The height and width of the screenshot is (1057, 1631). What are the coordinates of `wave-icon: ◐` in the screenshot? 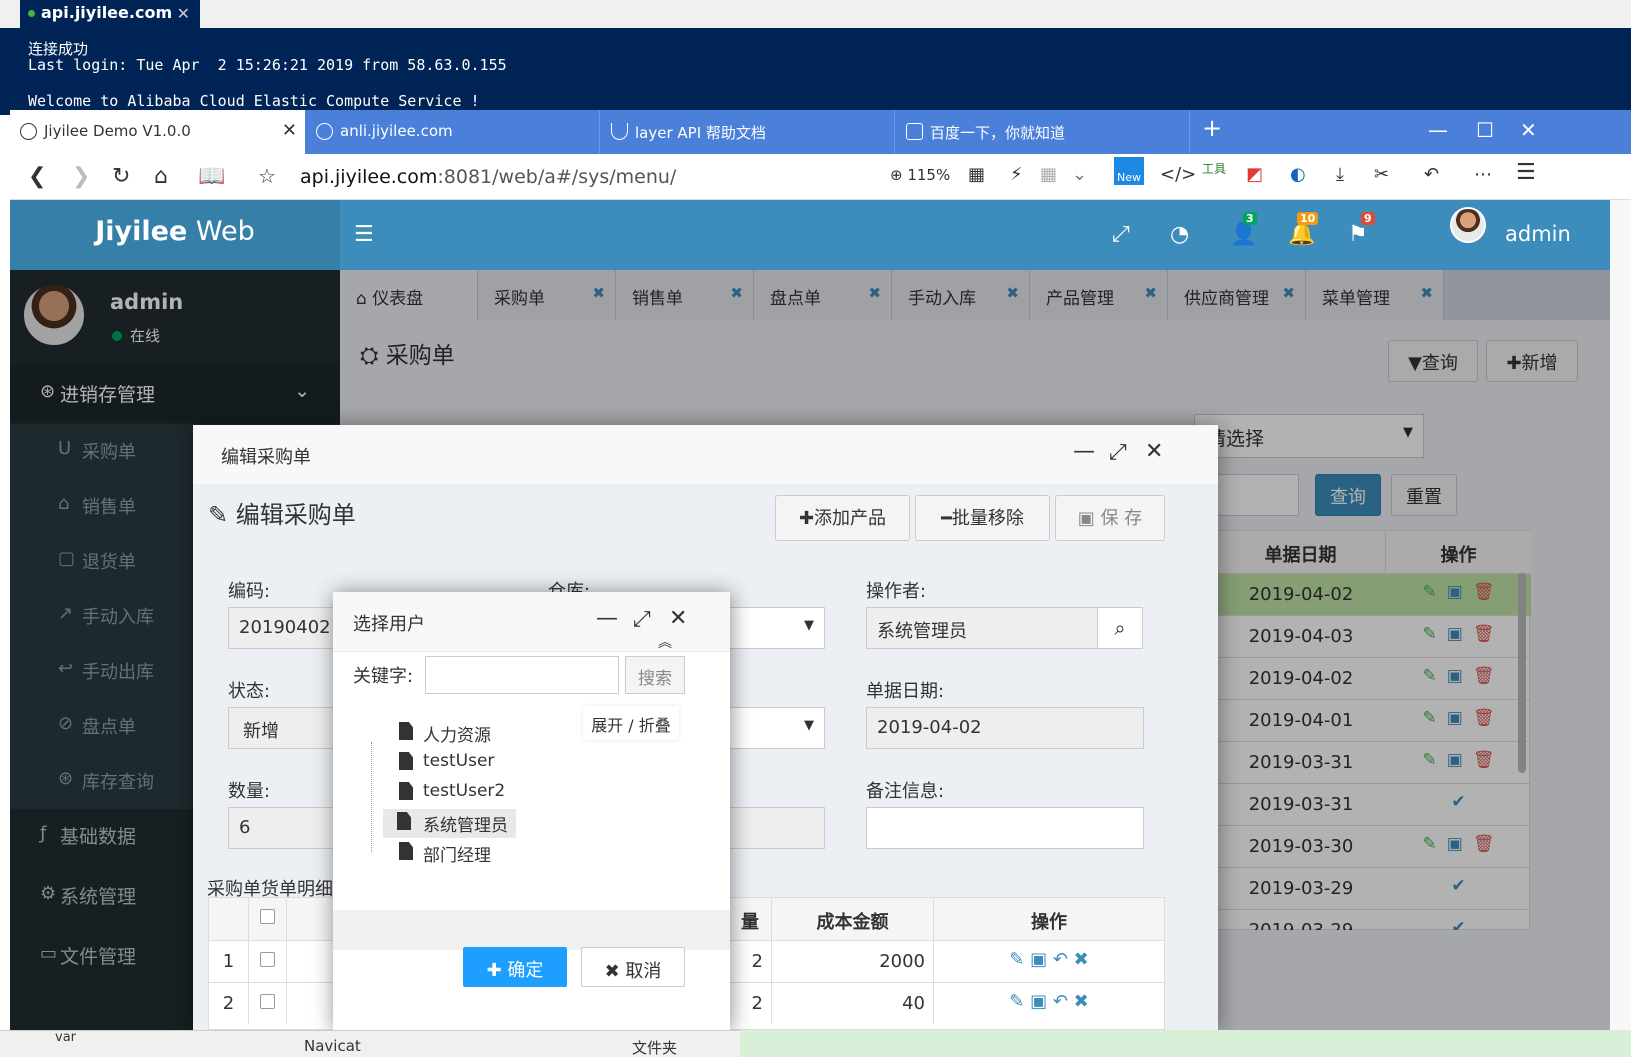 It's located at (1298, 174).